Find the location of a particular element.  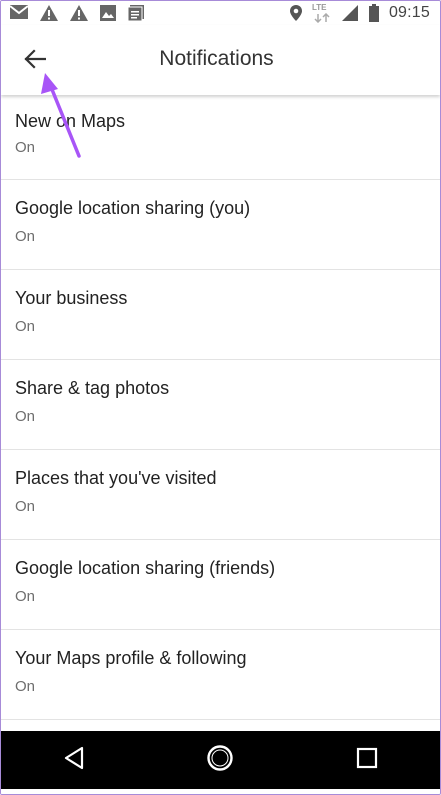

page-title: Notifications is located at coordinates (216, 58).